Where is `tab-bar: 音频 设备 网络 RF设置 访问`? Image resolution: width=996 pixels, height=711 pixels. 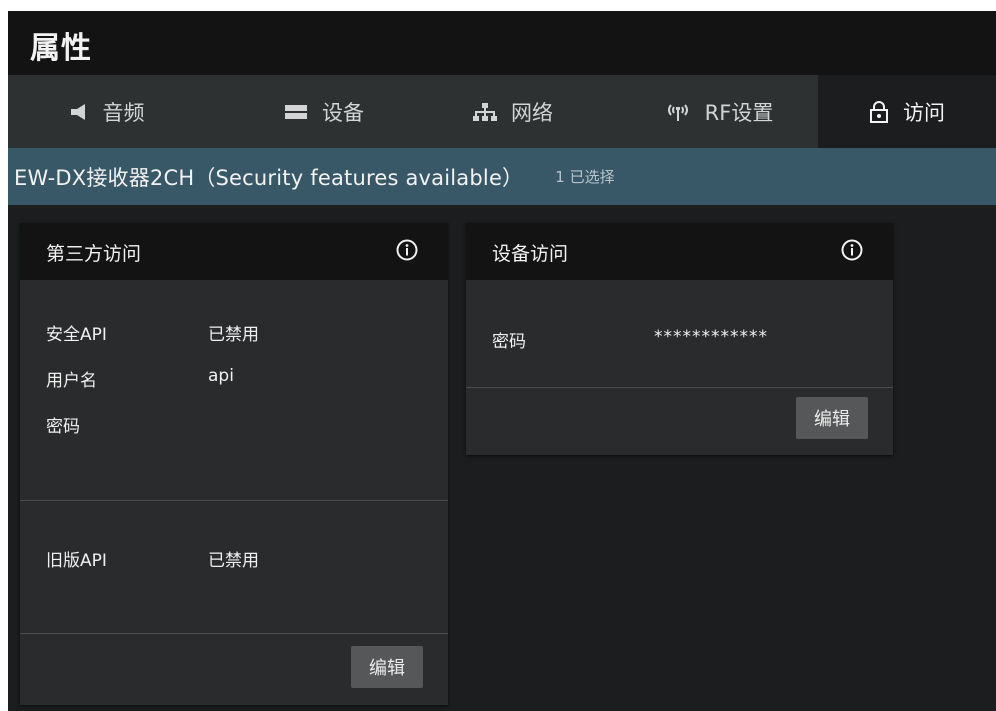 tab-bar: 音频 设备 网络 RF设置 访问 is located at coordinates (502, 111).